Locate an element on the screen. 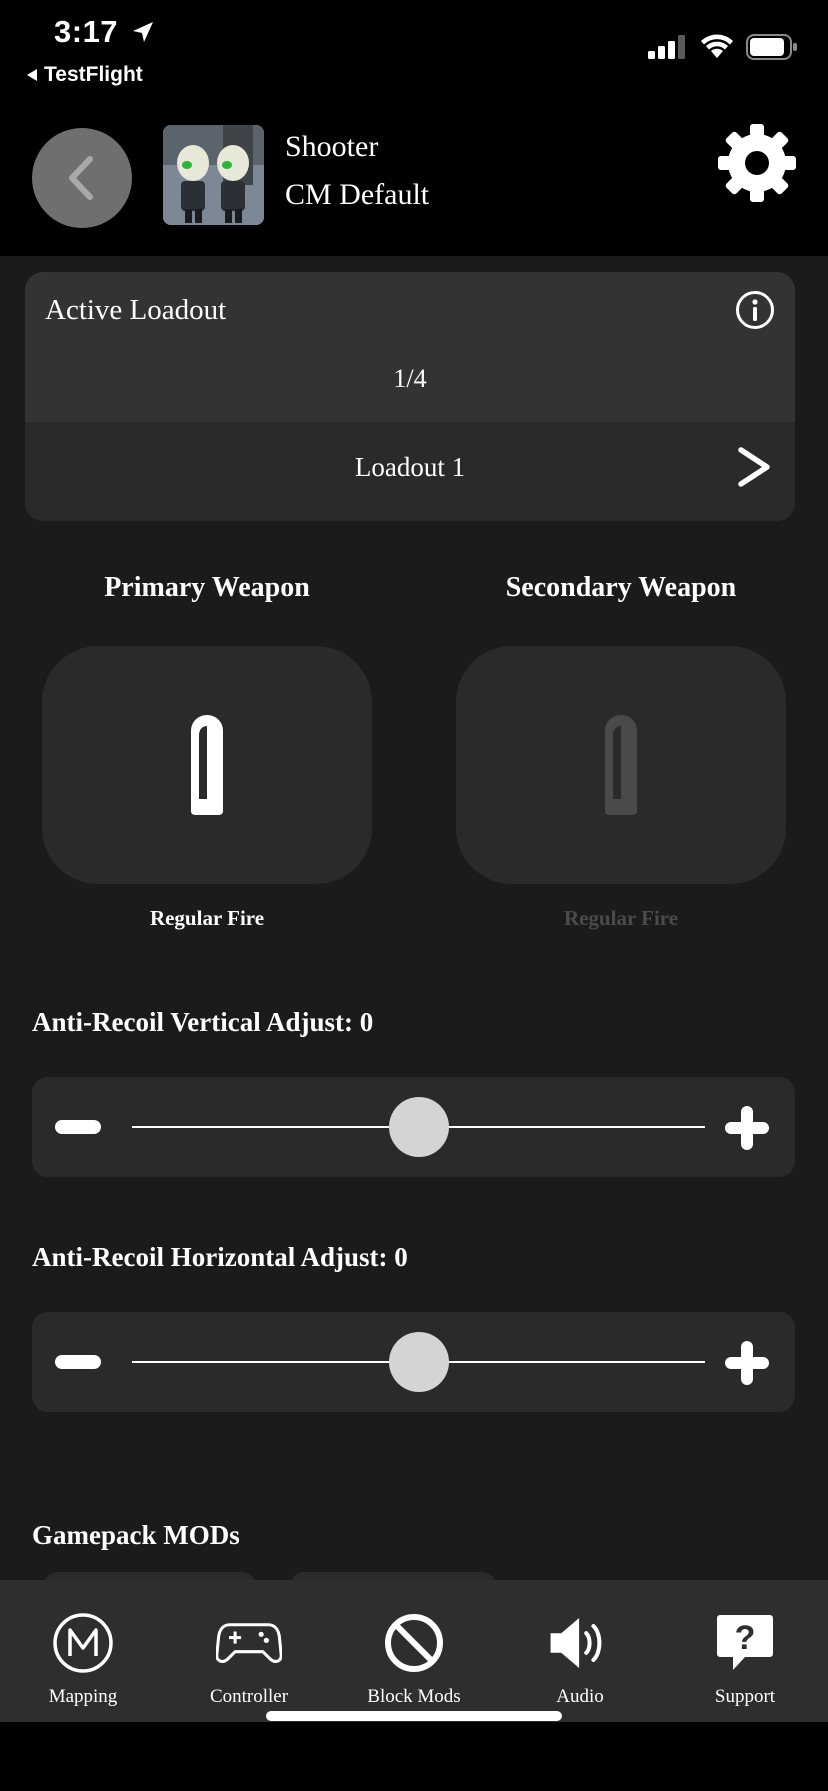 Image resolution: width=828 pixels, height=1791 pixels. chevron-right-icon is located at coordinates (755, 467).